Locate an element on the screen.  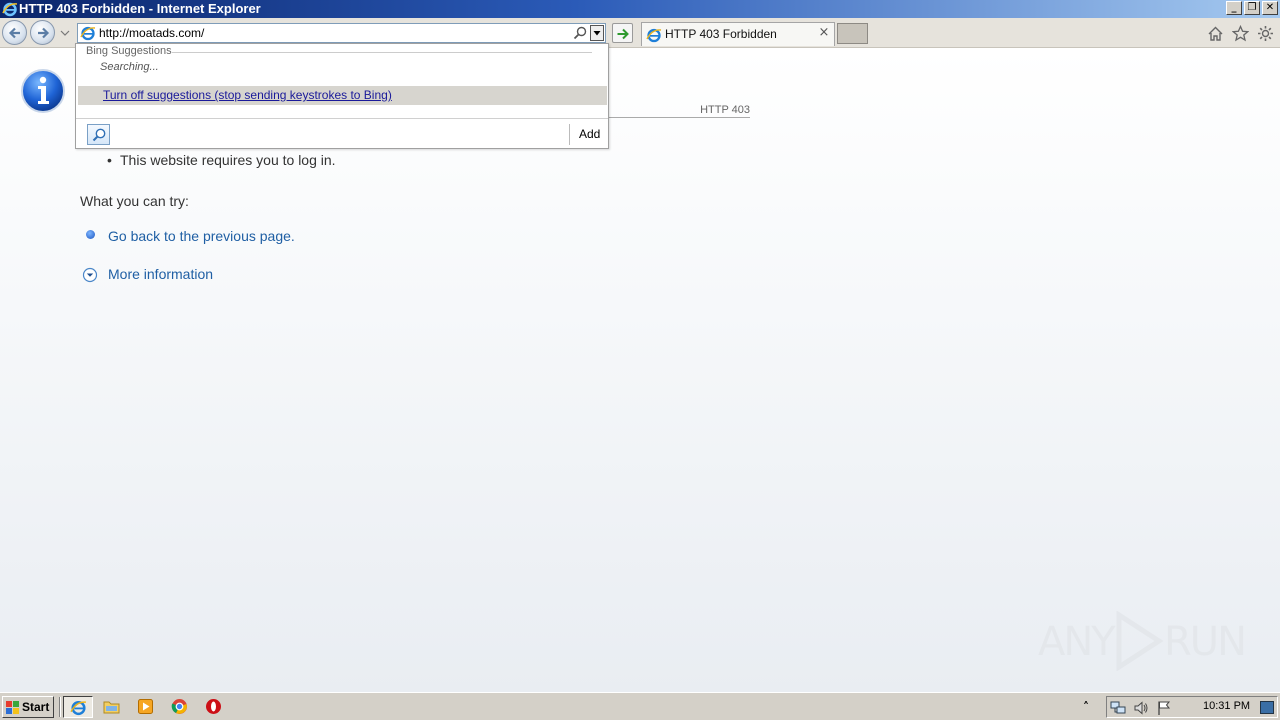
history-dropdown-icon is located at coordinates (65, 33).